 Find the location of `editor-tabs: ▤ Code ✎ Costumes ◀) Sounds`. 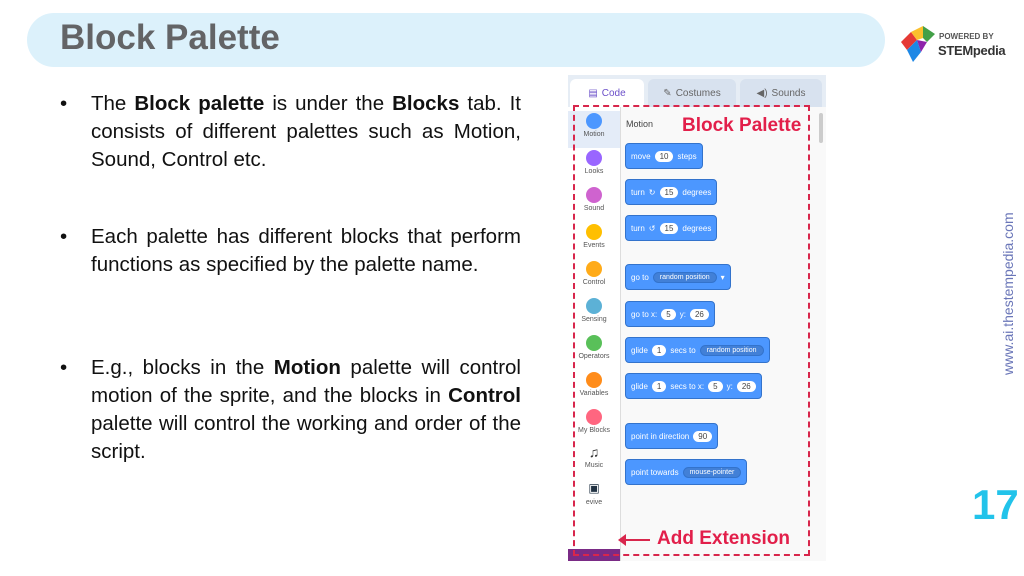

editor-tabs: ▤ Code ✎ Costumes ◀) Sounds is located at coordinates (697, 91).